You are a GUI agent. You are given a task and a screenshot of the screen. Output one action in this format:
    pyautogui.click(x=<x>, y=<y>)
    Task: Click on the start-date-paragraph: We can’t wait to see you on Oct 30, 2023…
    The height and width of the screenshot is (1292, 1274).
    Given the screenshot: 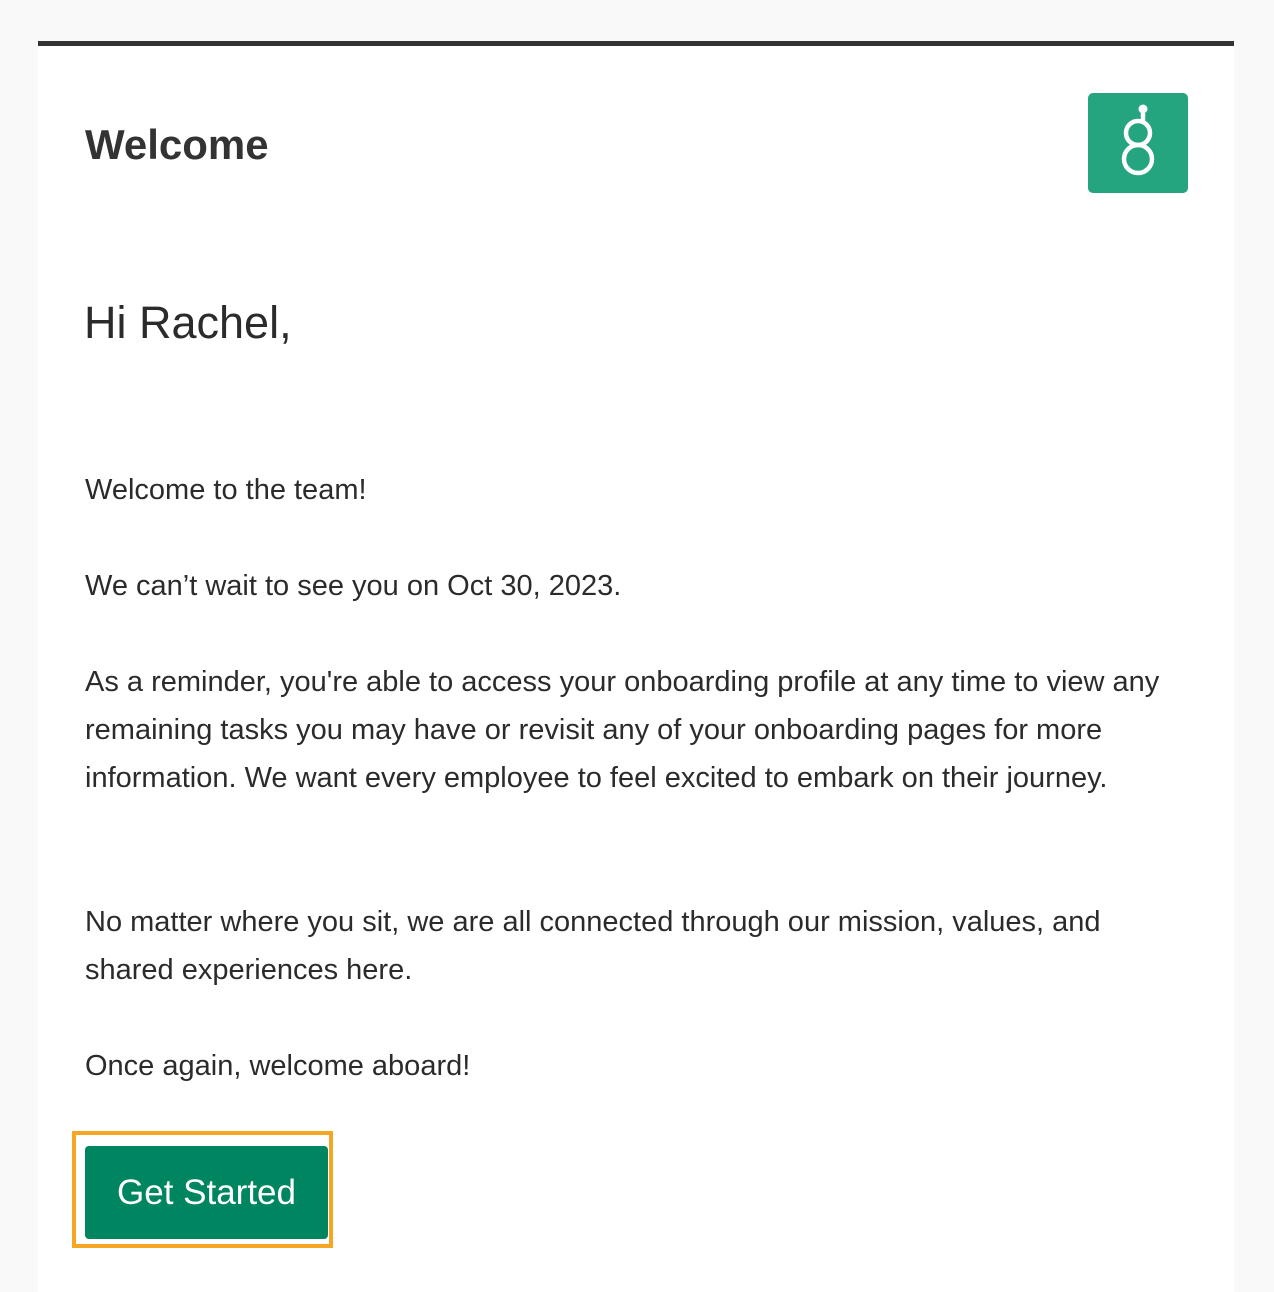 What is the action you would take?
    pyautogui.click(x=353, y=586)
    